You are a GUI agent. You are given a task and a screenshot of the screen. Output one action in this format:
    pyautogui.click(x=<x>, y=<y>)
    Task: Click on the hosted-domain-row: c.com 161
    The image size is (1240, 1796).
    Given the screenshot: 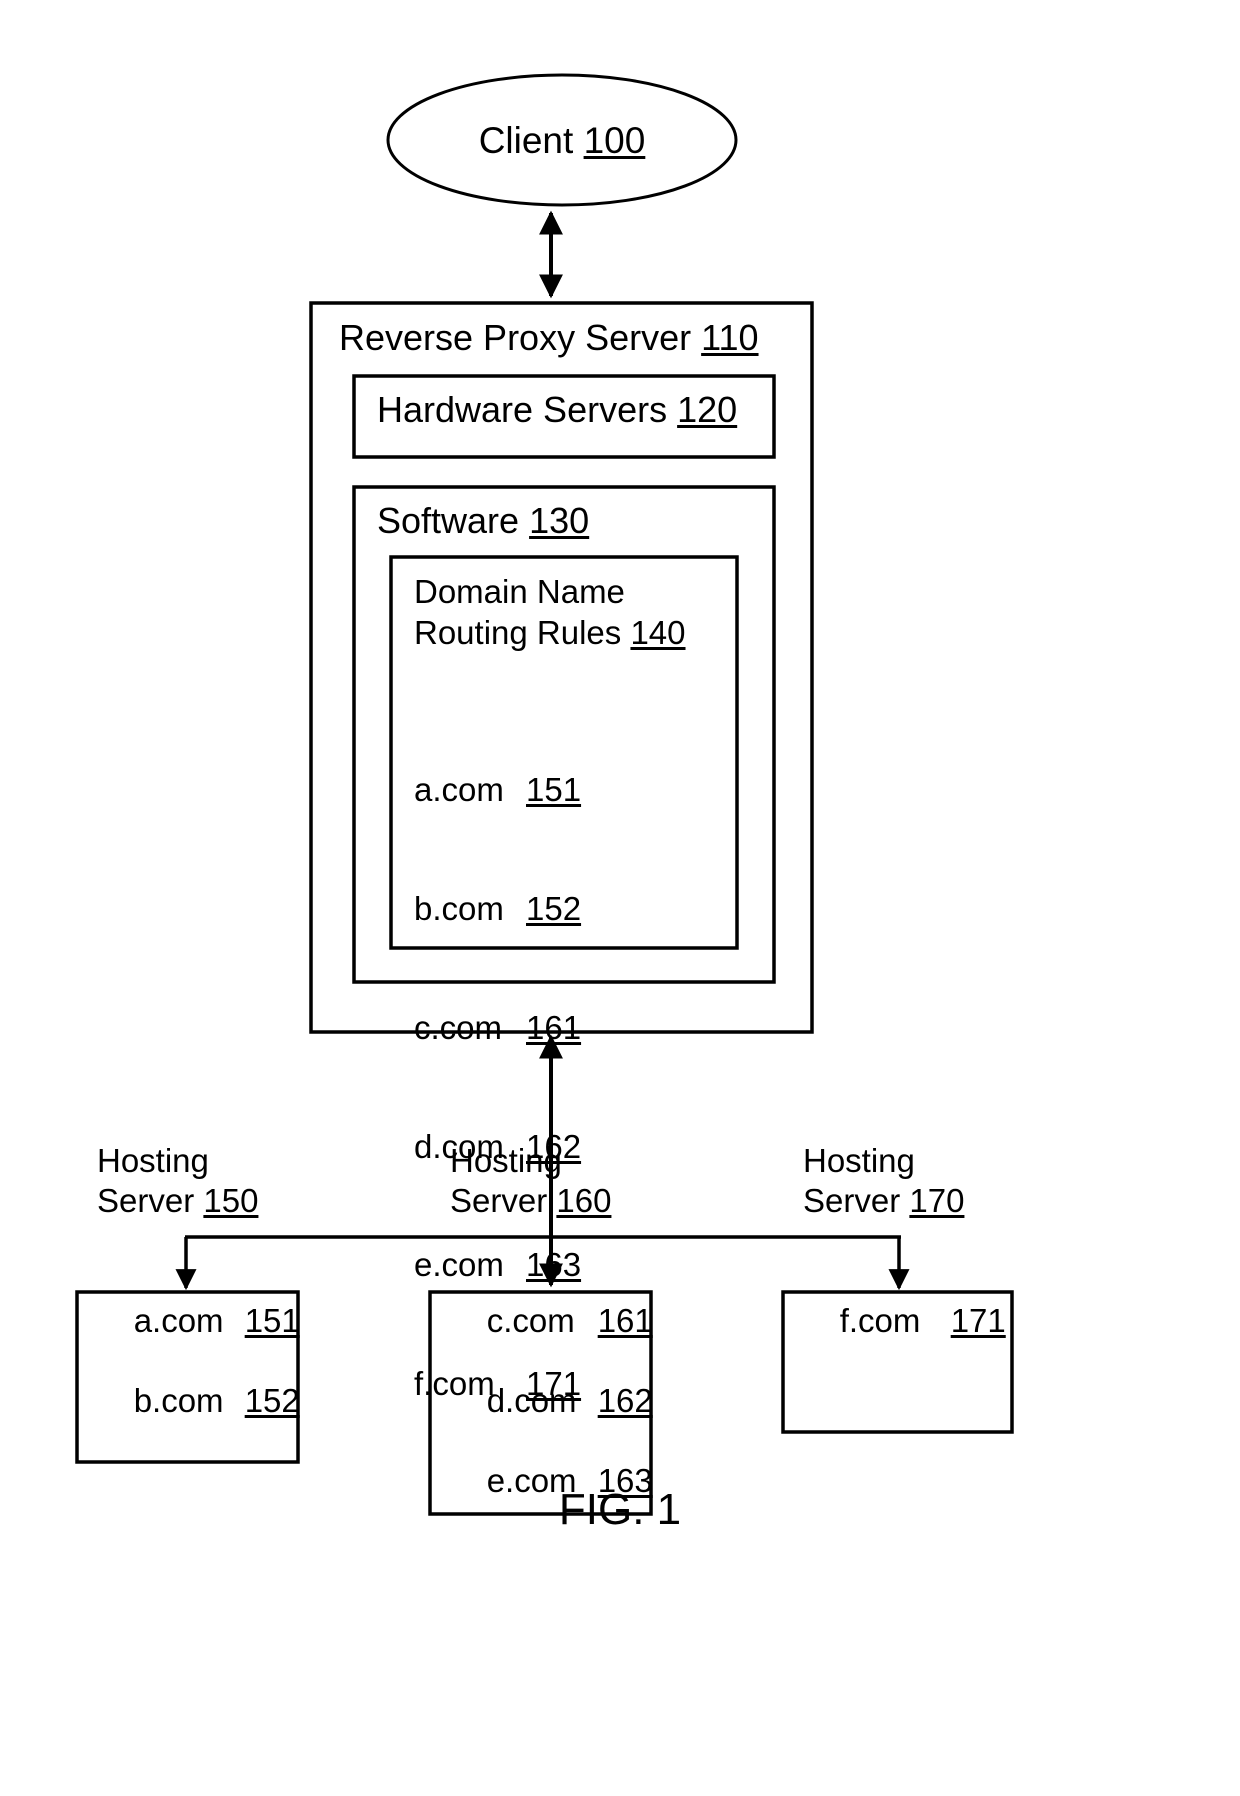 What is the action you would take?
    pyautogui.click(x=570, y=1320)
    